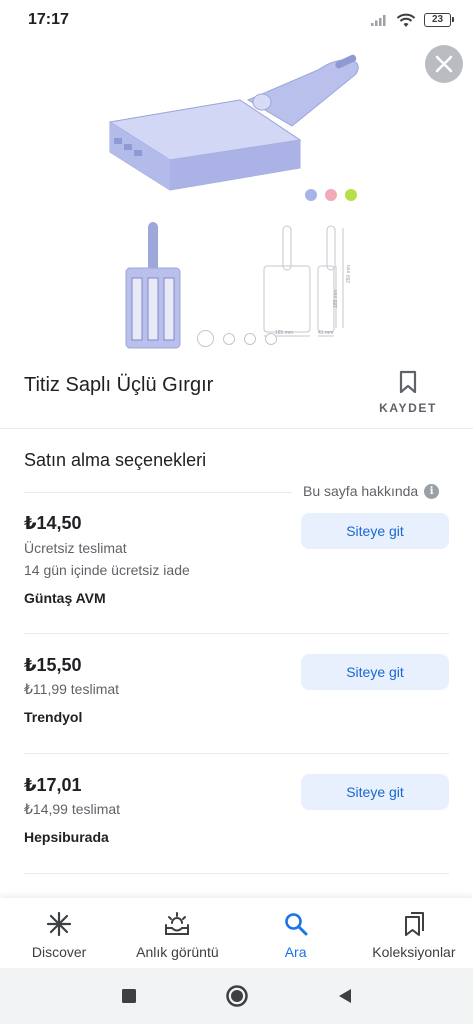 This screenshot has height=1024, width=473. I want to click on wifi-icon, so click(406, 20).